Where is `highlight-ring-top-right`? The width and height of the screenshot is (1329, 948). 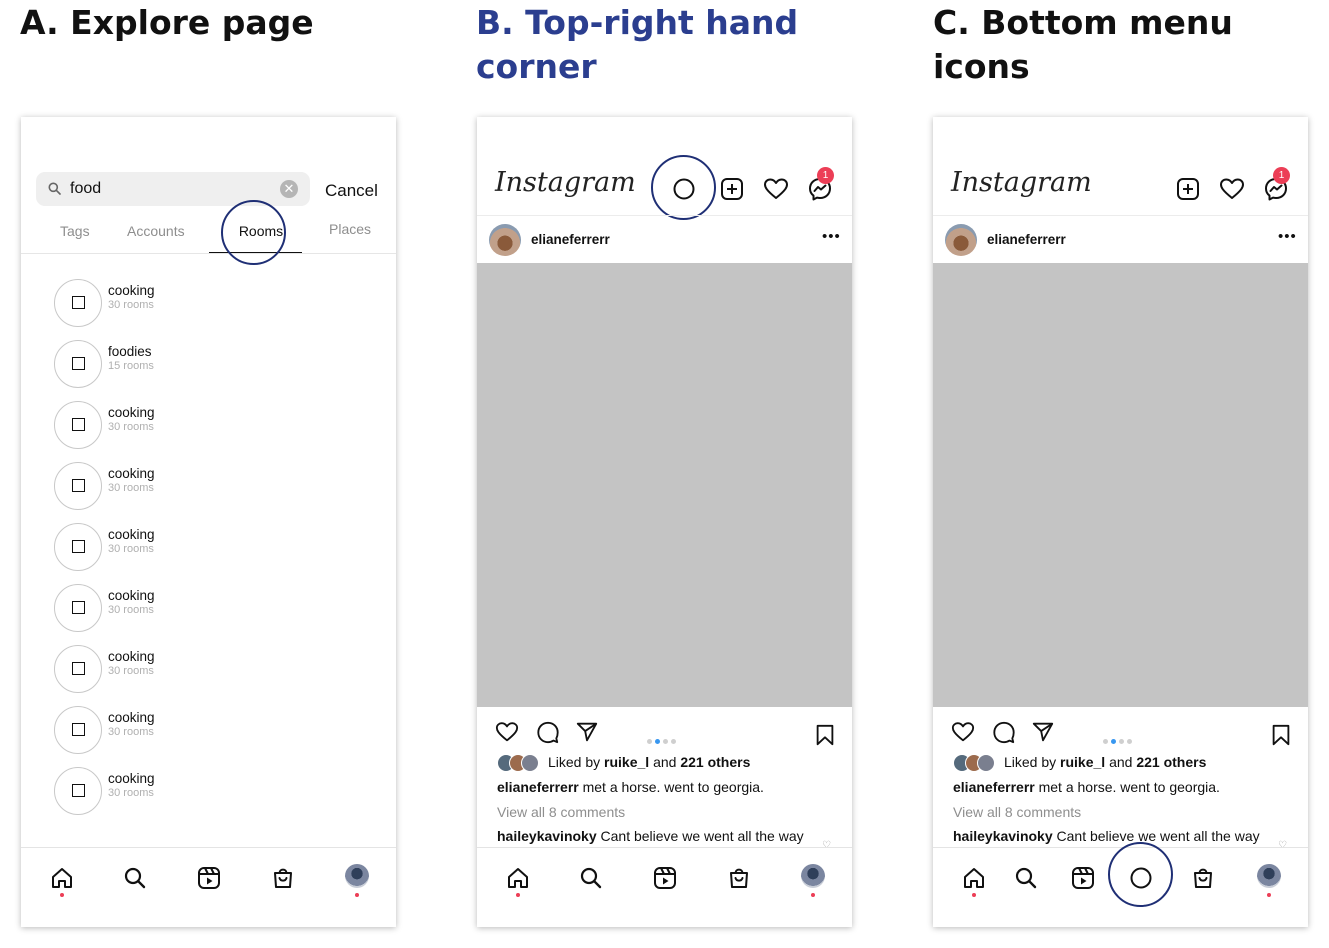 highlight-ring-top-right is located at coordinates (683, 187).